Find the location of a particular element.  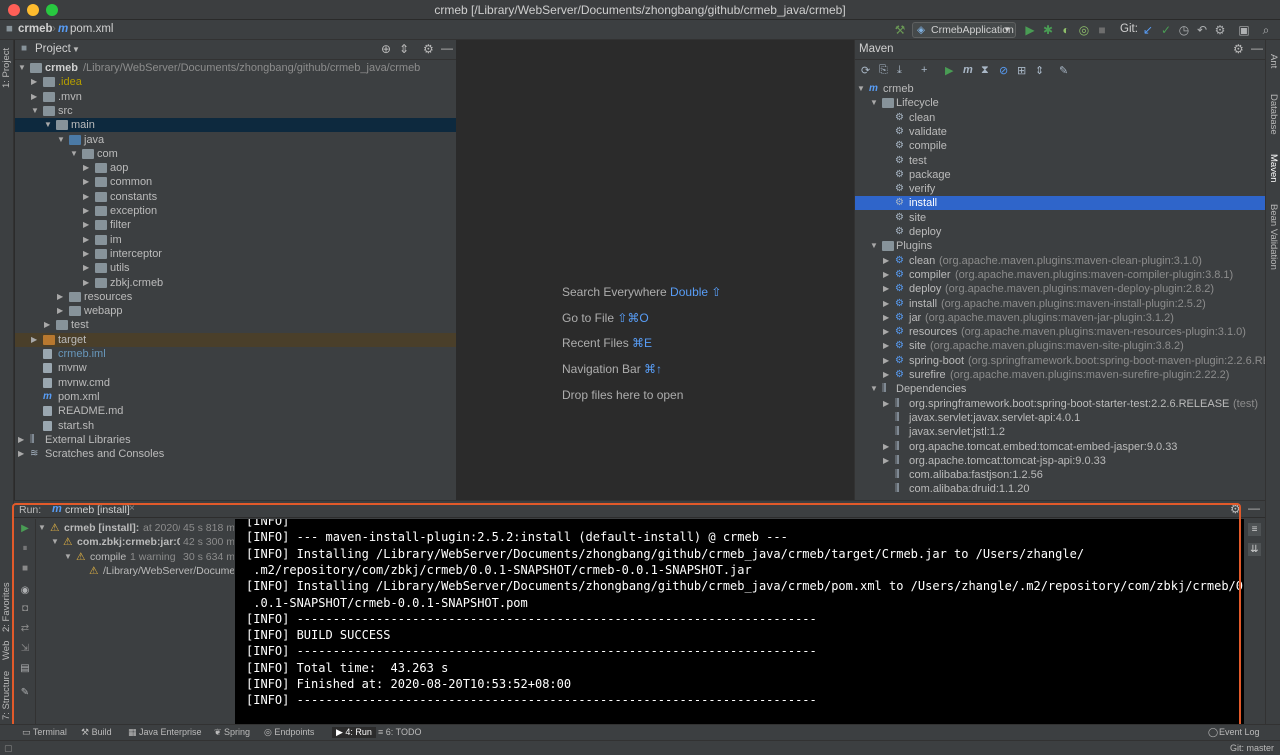

maven-tree-item: ⚙ validate is located at coordinates (1060, 132).